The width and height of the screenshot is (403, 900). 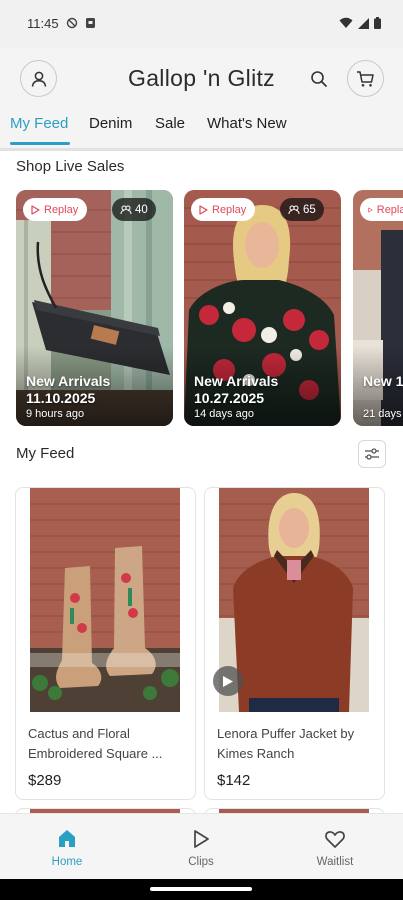 I want to click on active-tab-indicator, so click(x=40, y=143).